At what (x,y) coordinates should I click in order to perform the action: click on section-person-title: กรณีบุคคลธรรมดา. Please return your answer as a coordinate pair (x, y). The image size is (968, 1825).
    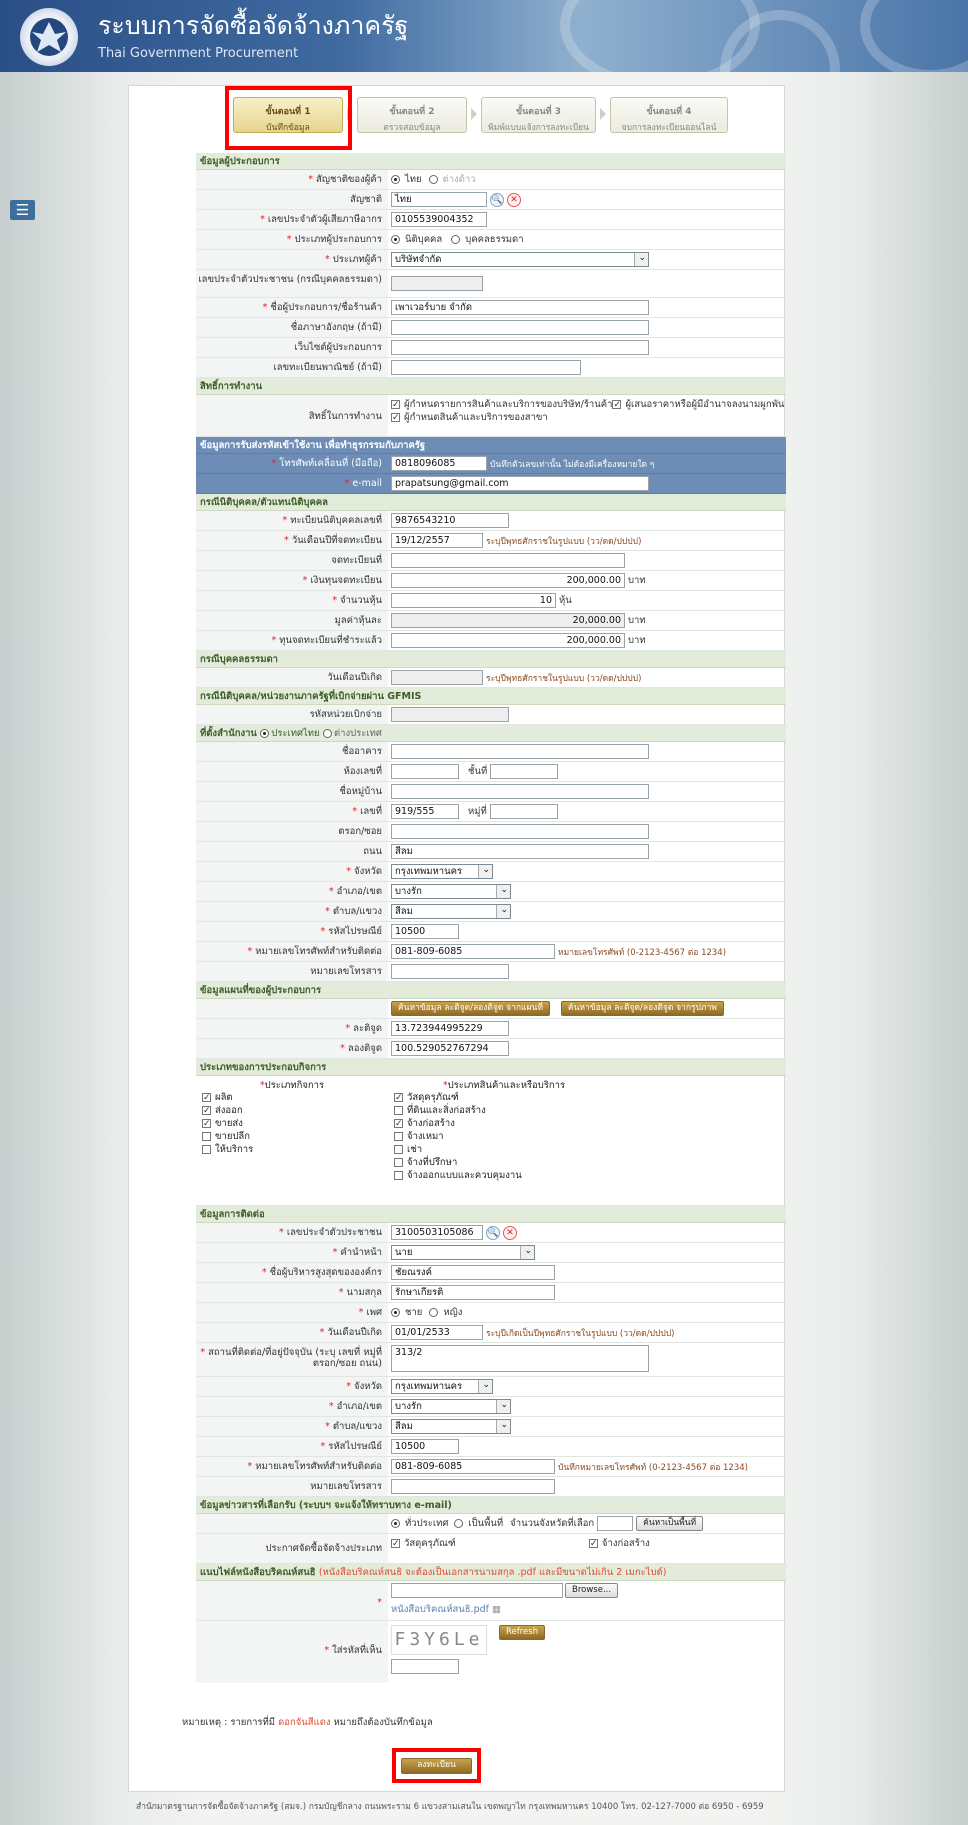
    Looking at the image, I should click on (491, 659).